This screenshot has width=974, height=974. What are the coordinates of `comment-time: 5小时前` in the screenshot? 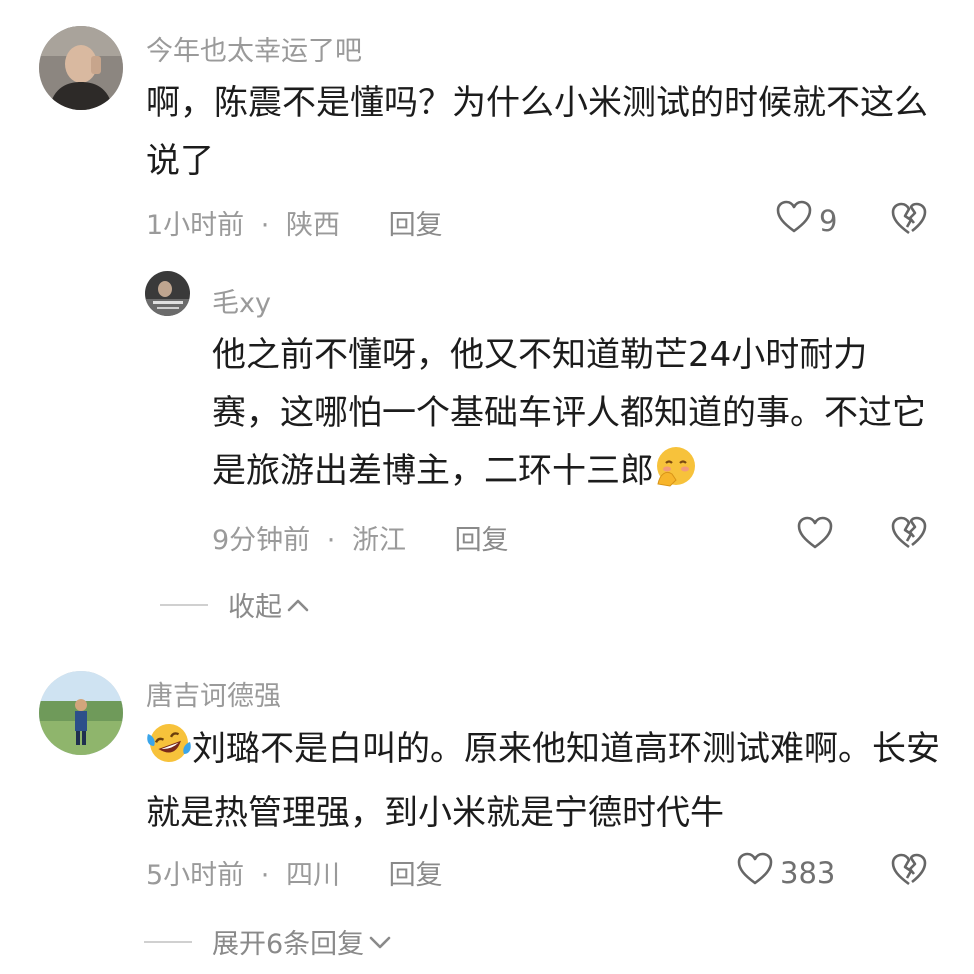 It's located at (195, 875).